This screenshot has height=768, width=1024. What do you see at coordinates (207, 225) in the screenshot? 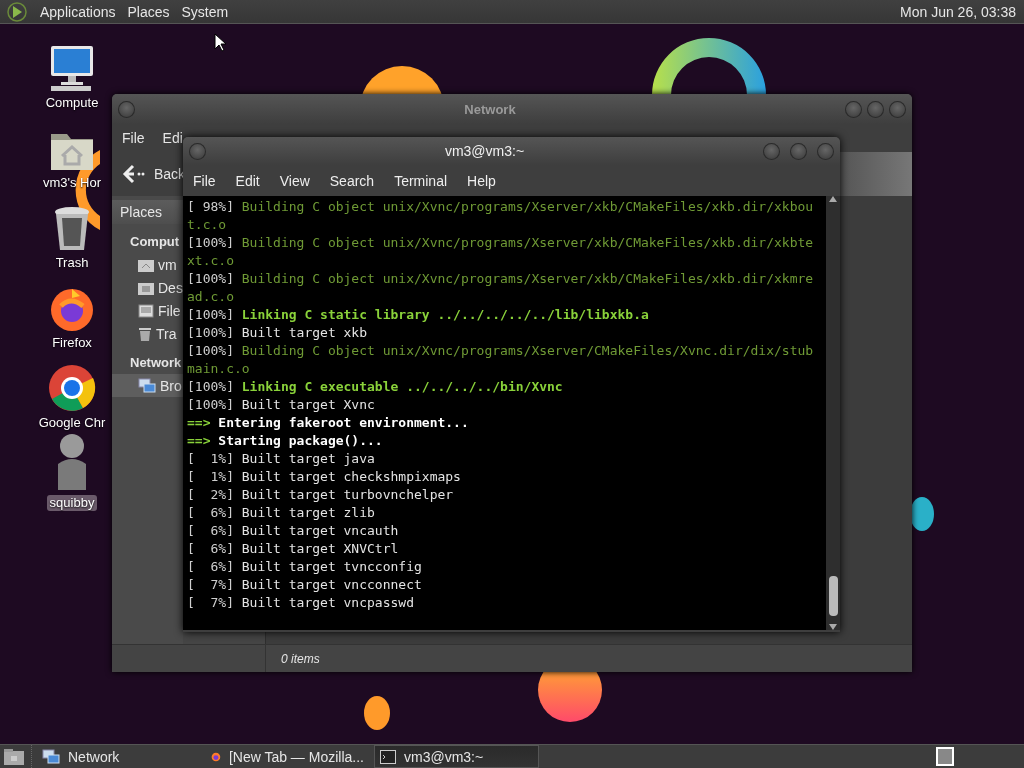
I see `terminal-line: t.c.o` at bounding box center [207, 225].